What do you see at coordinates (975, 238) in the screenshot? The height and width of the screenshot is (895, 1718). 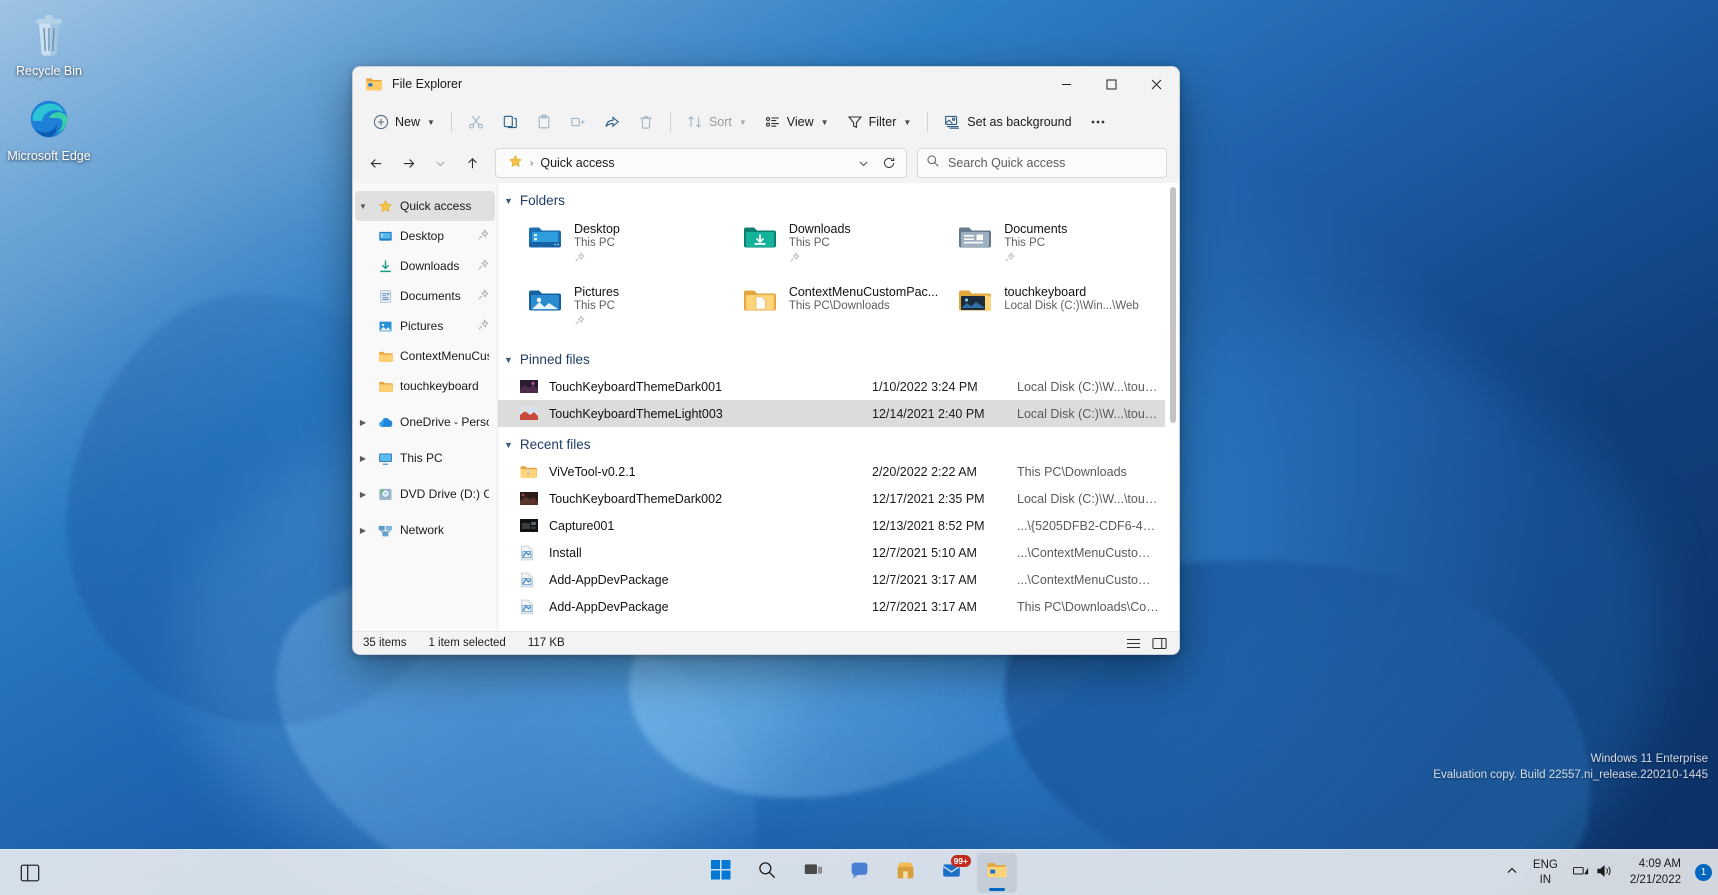 I see `documents-folder-icon` at bounding box center [975, 238].